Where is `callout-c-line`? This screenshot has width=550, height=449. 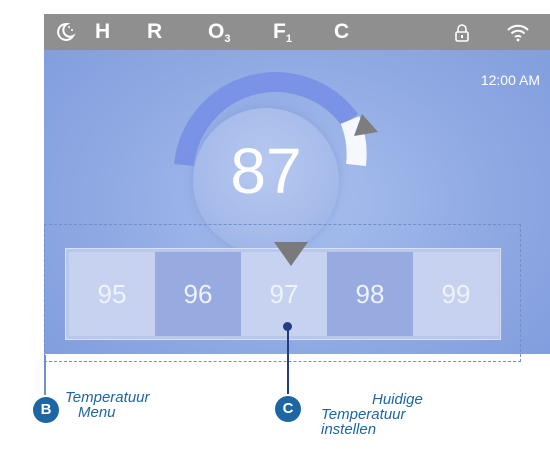 callout-c-line is located at coordinates (288, 360).